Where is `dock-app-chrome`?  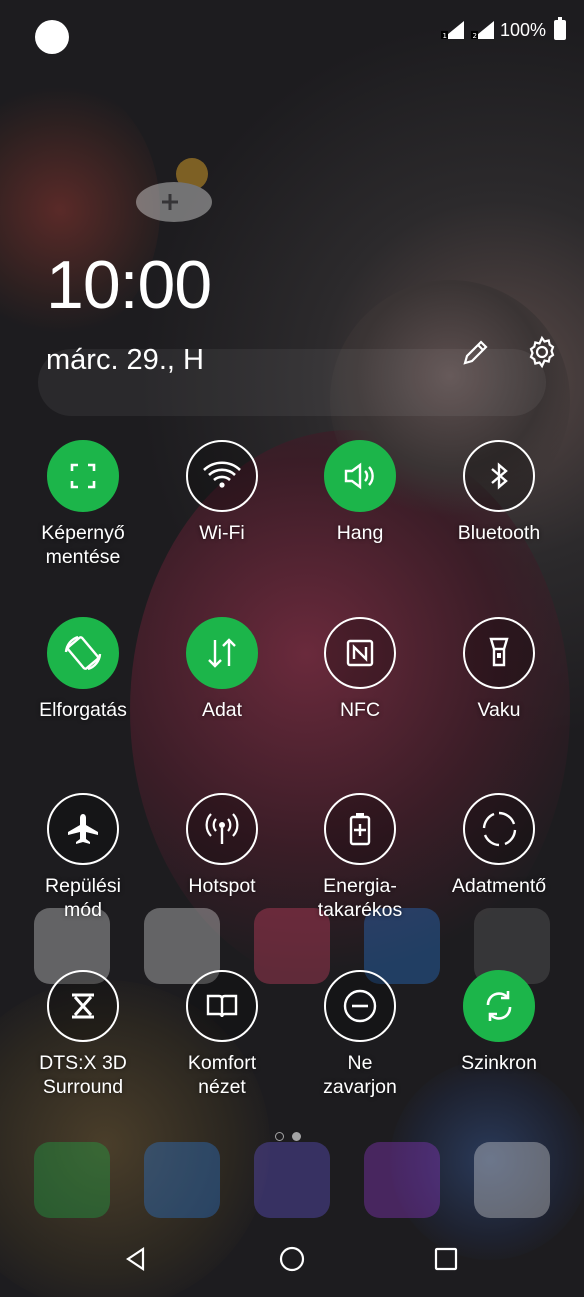 dock-app-chrome is located at coordinates (512, 1180).